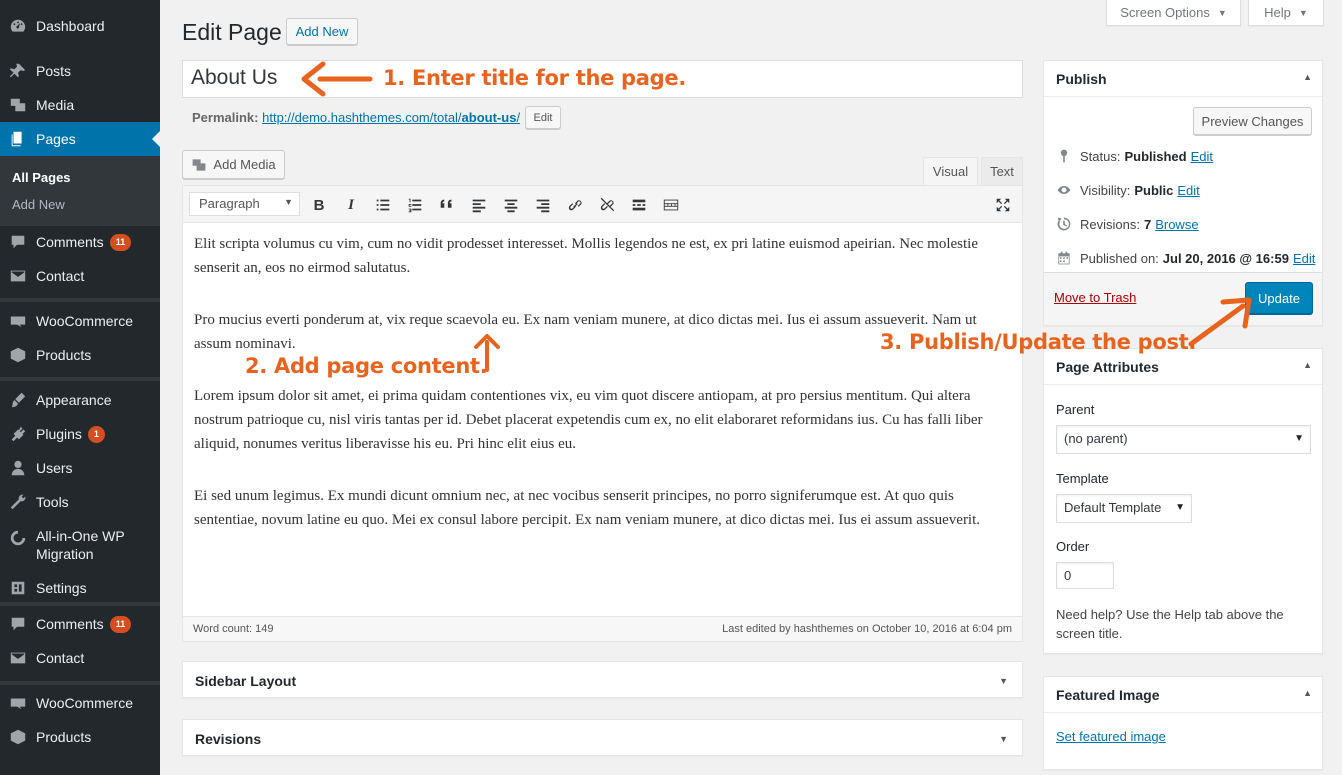 Image resolution: width=1342 pixels, height=775 pixels. What do you see at coordinates (447, 205) in the screenshot?
I see `blockquote-icon` at bounding box center [447, 205].